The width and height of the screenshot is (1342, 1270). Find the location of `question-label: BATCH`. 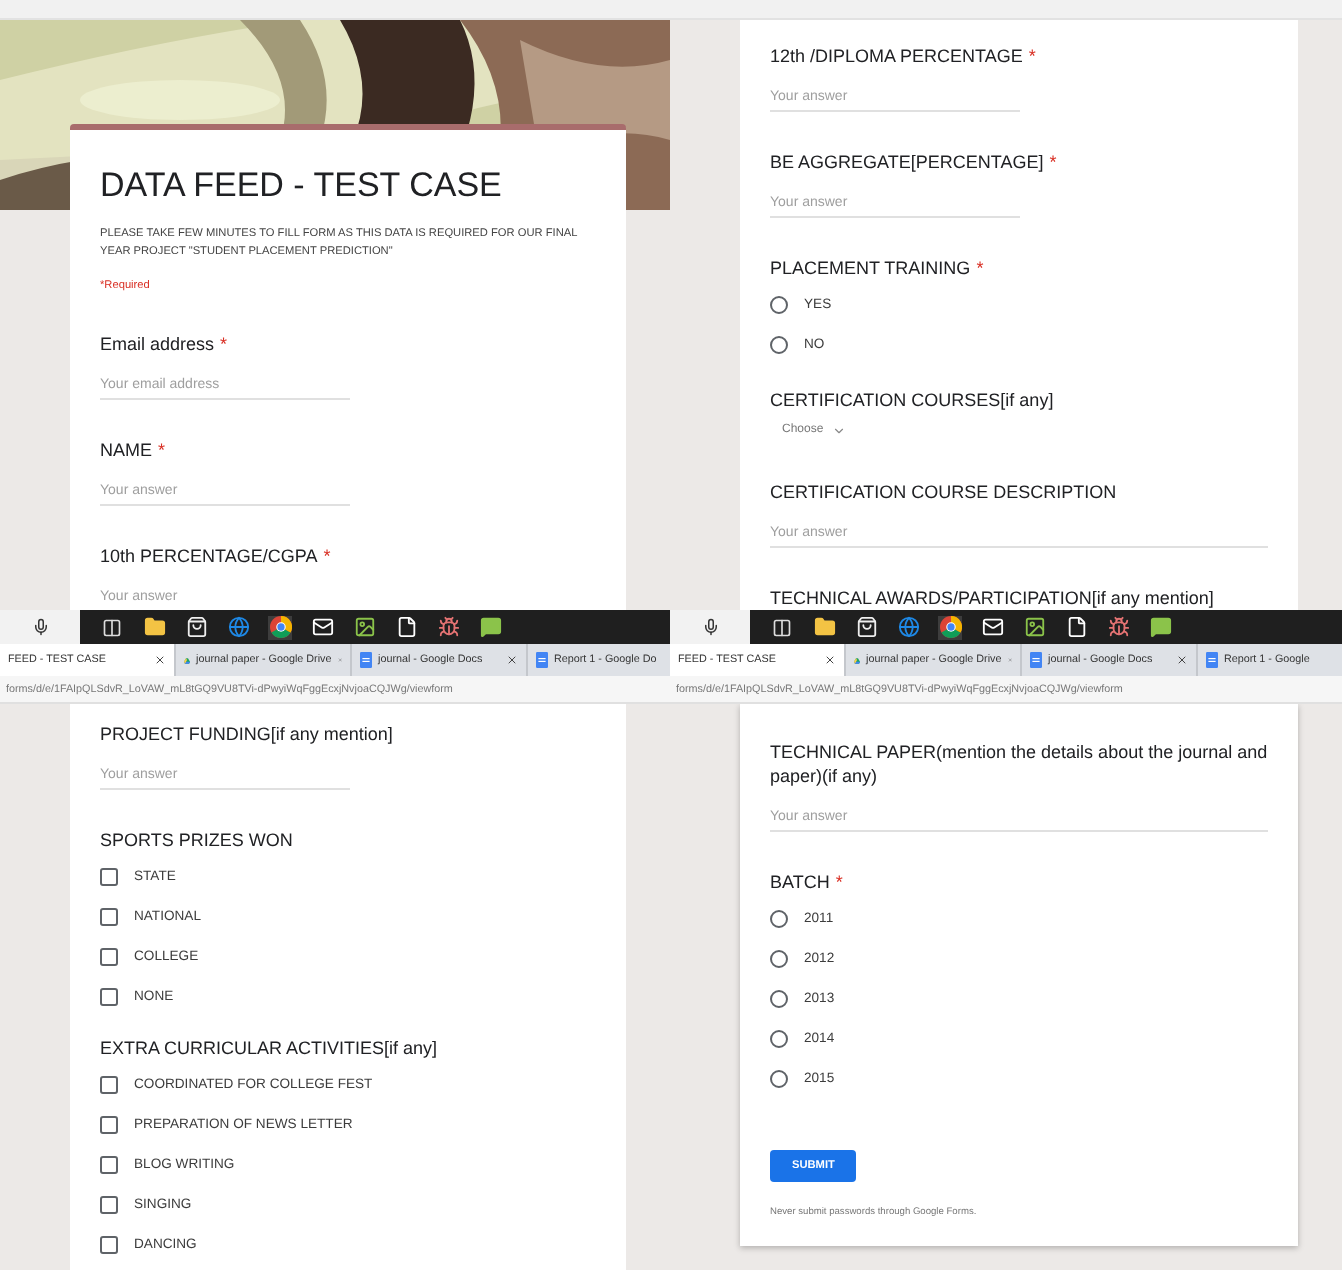

question-label: BATCH is located at coordinates (800, 882).